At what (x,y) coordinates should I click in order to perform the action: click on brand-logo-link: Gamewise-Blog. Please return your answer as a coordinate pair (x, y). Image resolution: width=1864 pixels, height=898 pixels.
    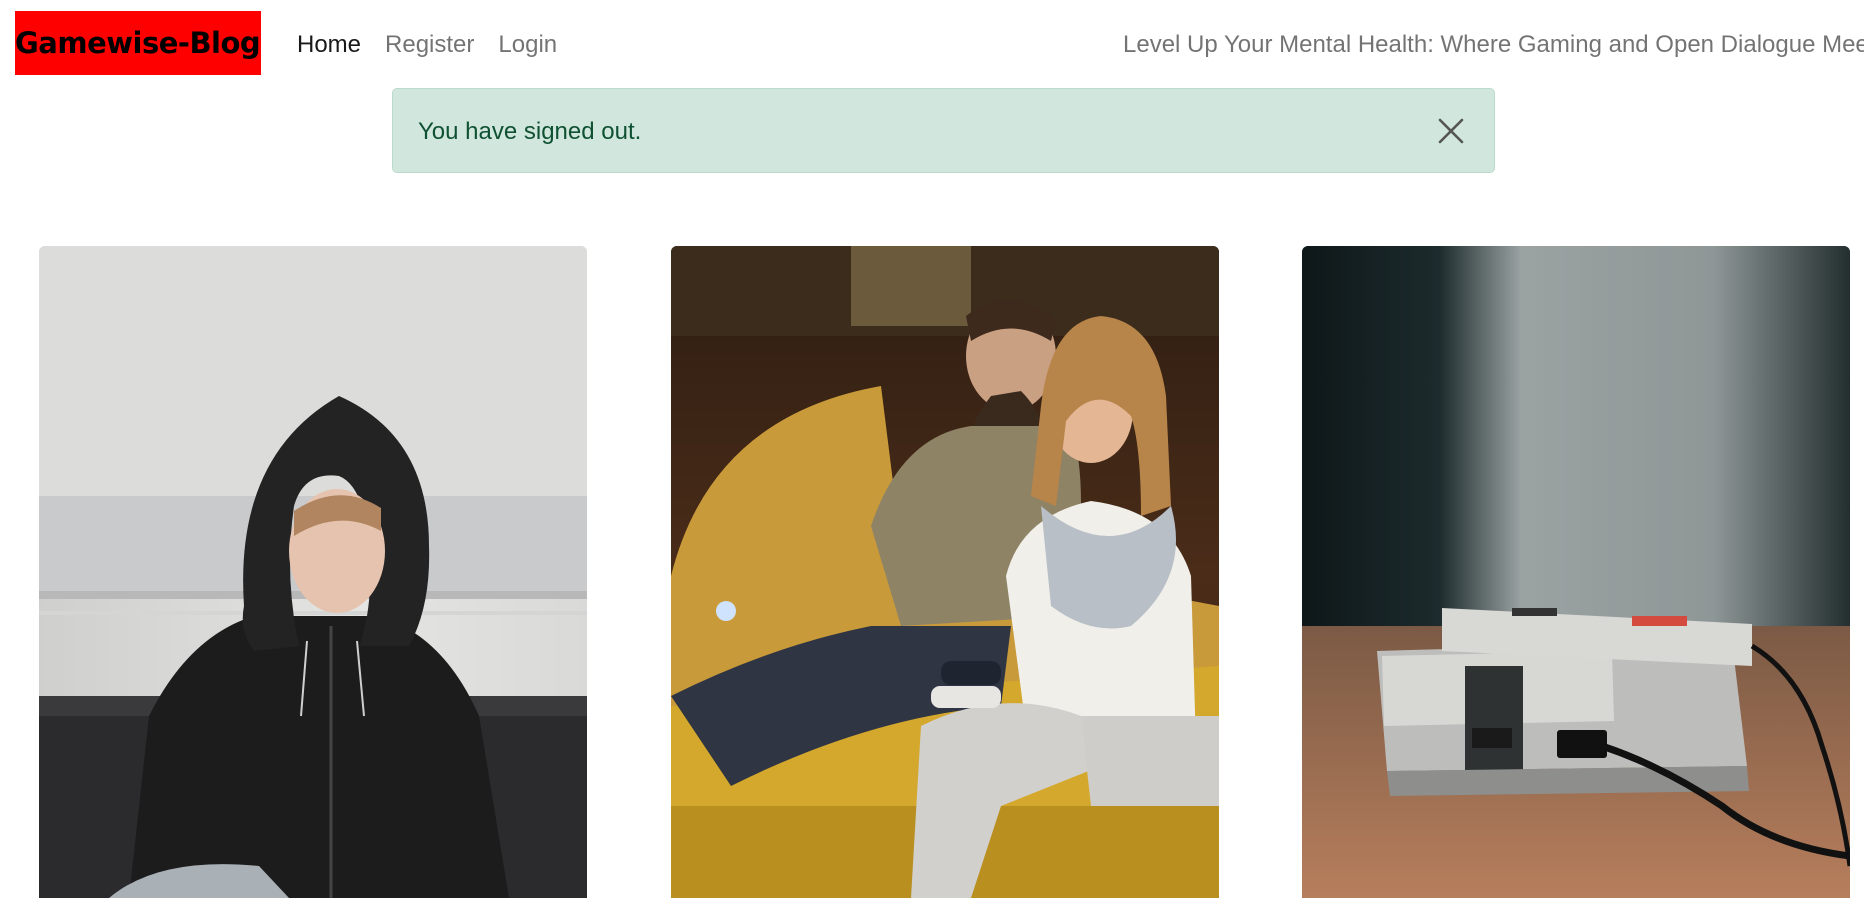
    Looking at the image, I should click on (138, 43).